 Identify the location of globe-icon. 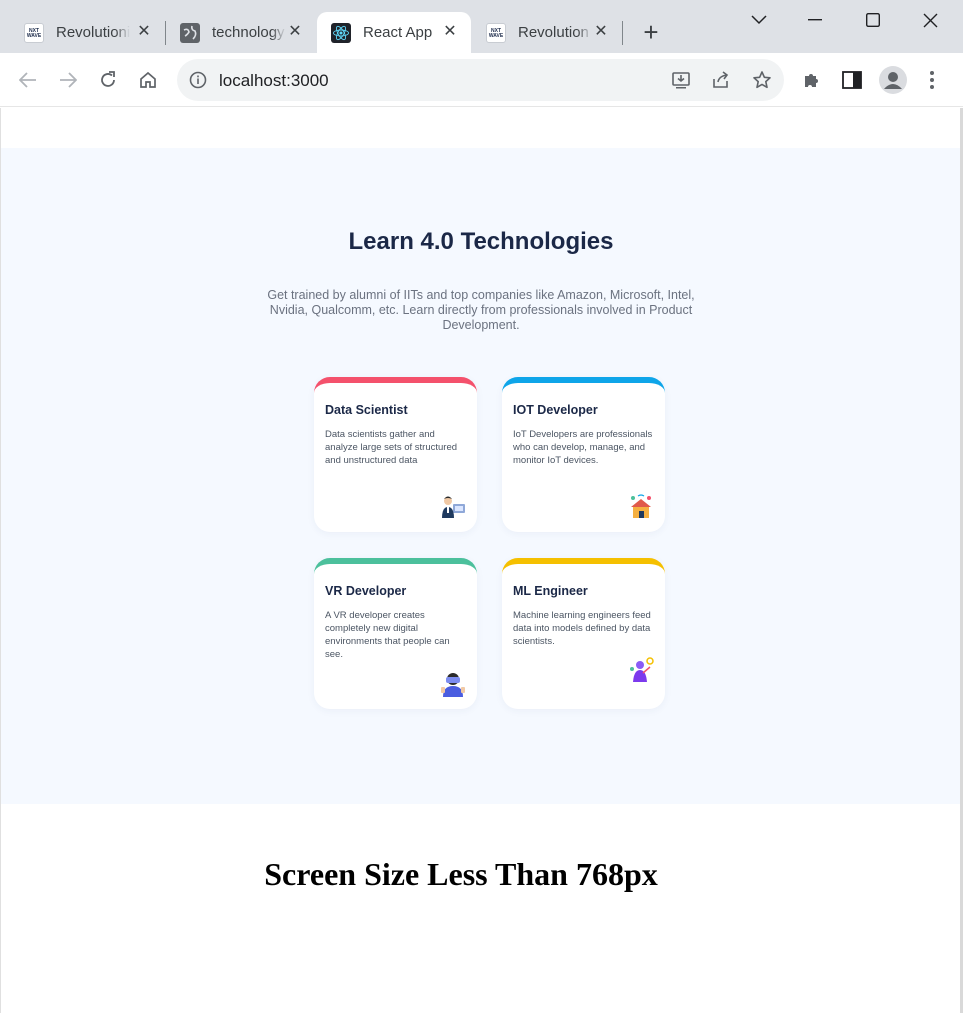
(190, 32).